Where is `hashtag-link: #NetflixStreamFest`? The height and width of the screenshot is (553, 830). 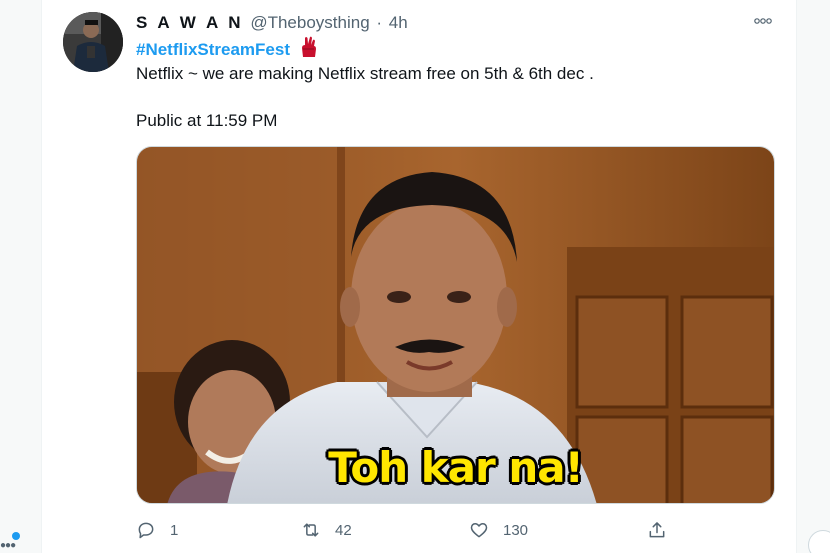
hashtag-link: #NetflixStreamFest is located at coordinates (213, 49).